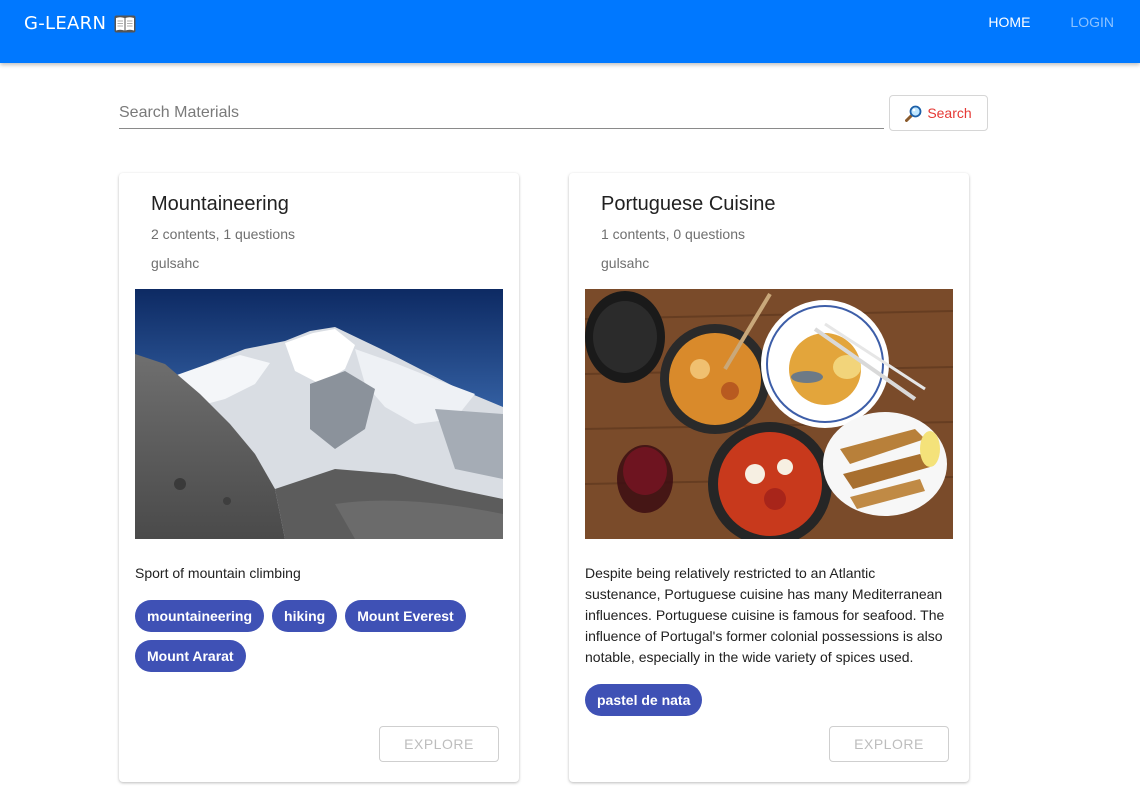 The width and height of the screenshot is (1140, 792). Describe the element at coordinates (200, 616) in the screenshot. I see `tag-chip: mountaineering` at that location.